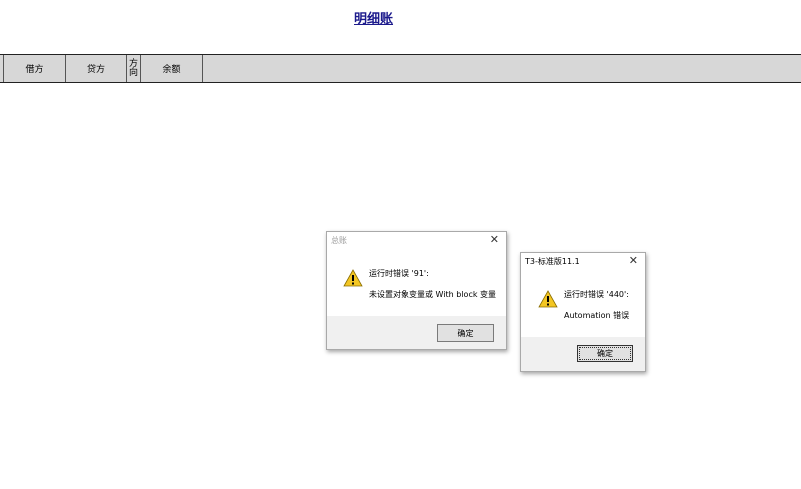 This screenshot has height=489, width=801. What do you see at coordinates (597, 315) in the screenshot?
I see `error-detail-text: Automation 错误` at bounding box center [597, 315].